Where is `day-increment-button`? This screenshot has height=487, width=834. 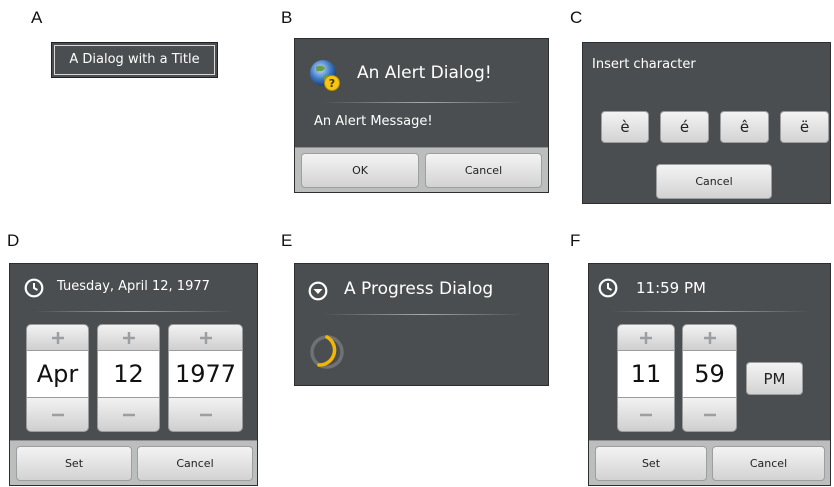 day-increment-button is located at coordinates (128, 337).